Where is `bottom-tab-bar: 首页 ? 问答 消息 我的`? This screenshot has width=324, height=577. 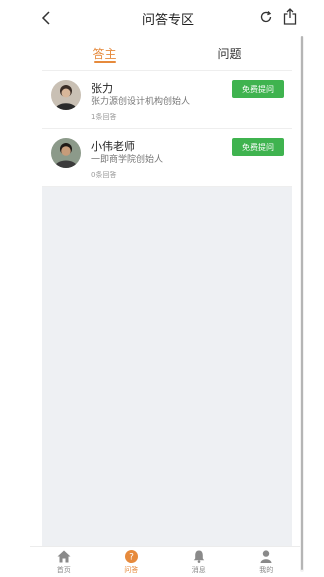
bottom-tab-bar: 首页 ? 问答 消息 我的 is located at coordinates (165, 561).